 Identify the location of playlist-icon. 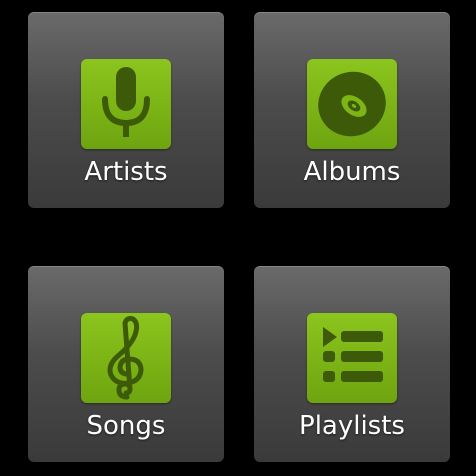
(352, 358).